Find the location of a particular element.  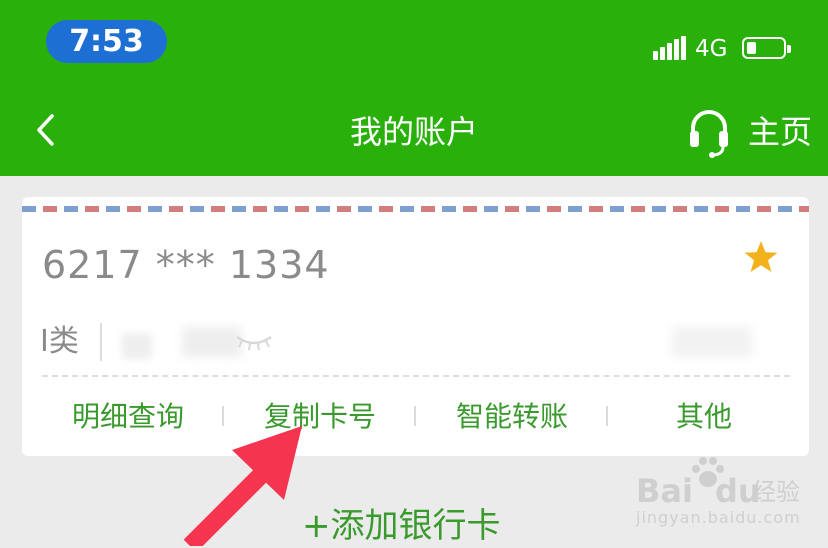

add-bank-card-button: +添加银行卡 is located at coordinates (401, 526).